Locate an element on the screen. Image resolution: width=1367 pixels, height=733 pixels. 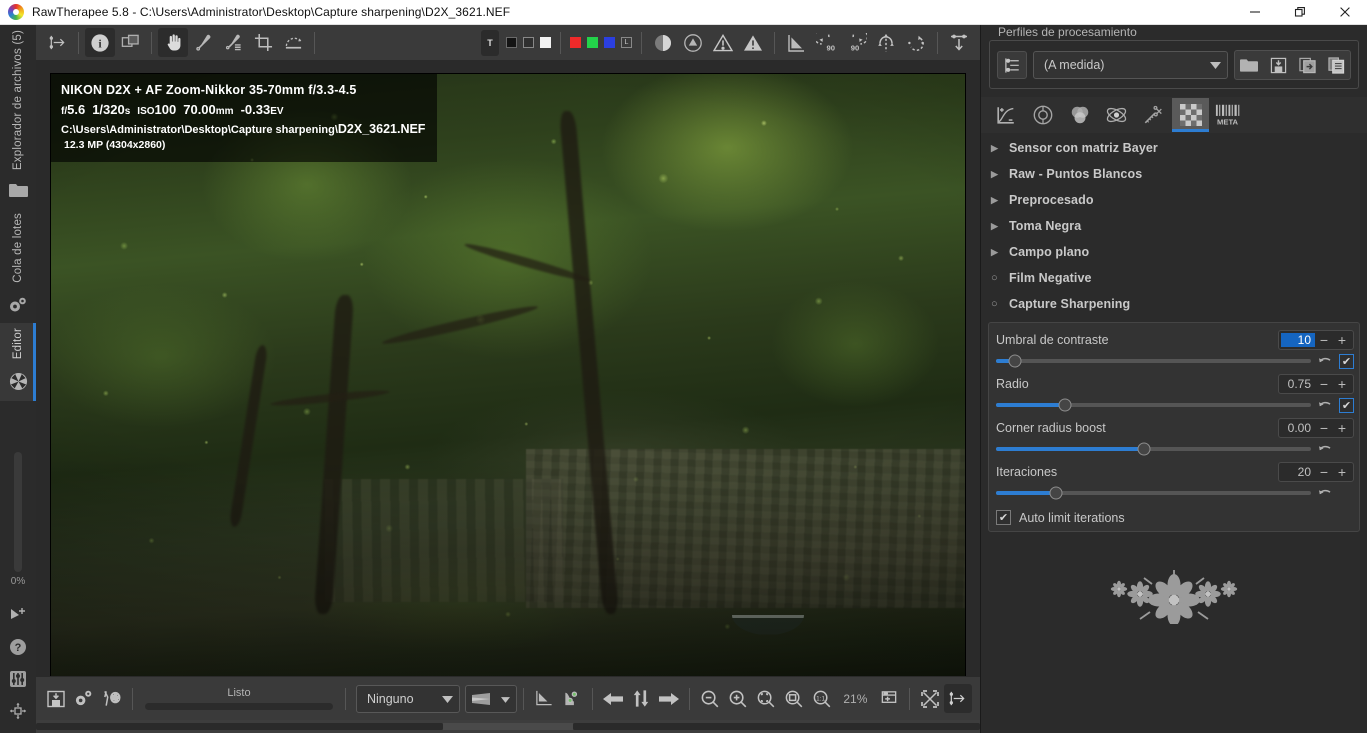
slider-spinner: 10 − + is located at coordinates (1316, 340).